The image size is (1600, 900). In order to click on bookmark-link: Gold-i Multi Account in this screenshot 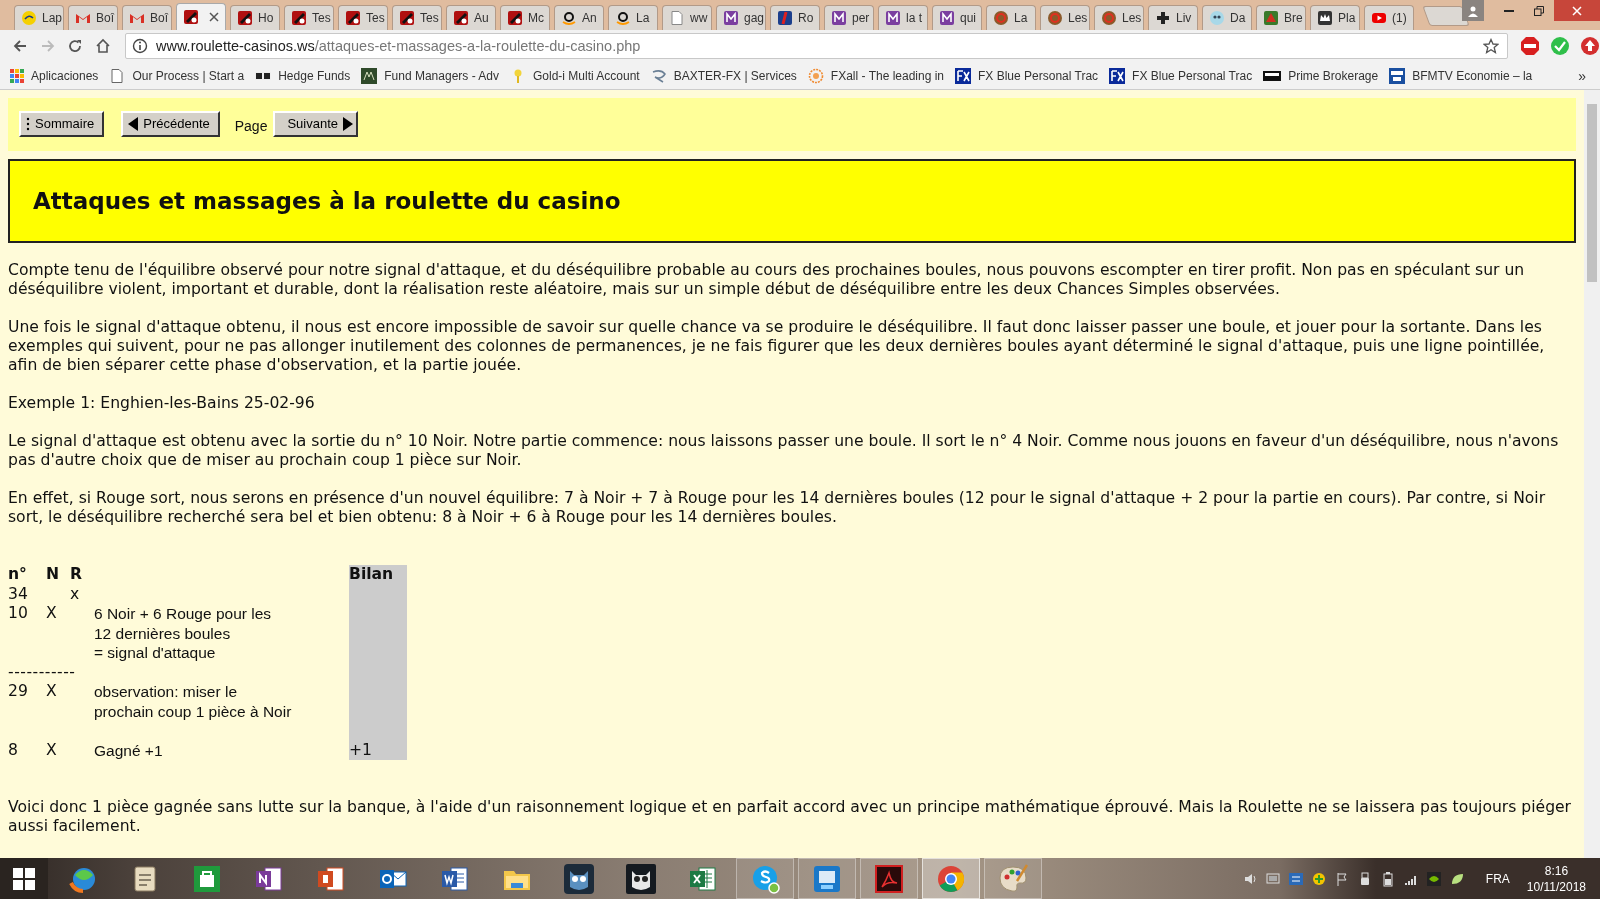, I will do `click(575, 75)`.